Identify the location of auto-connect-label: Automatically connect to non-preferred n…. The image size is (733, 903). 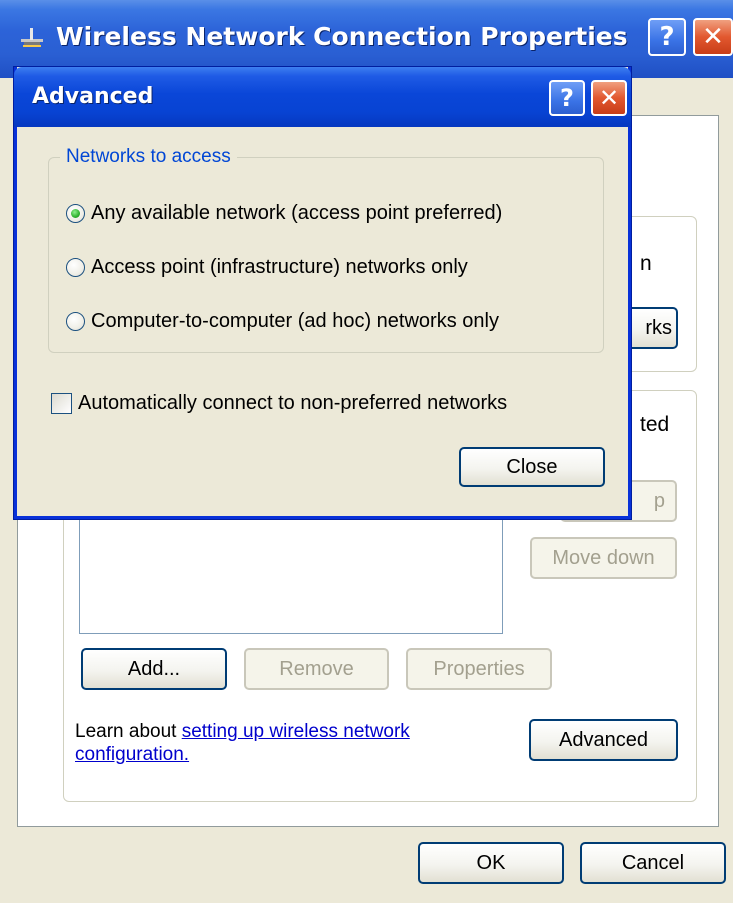
(292, 403).